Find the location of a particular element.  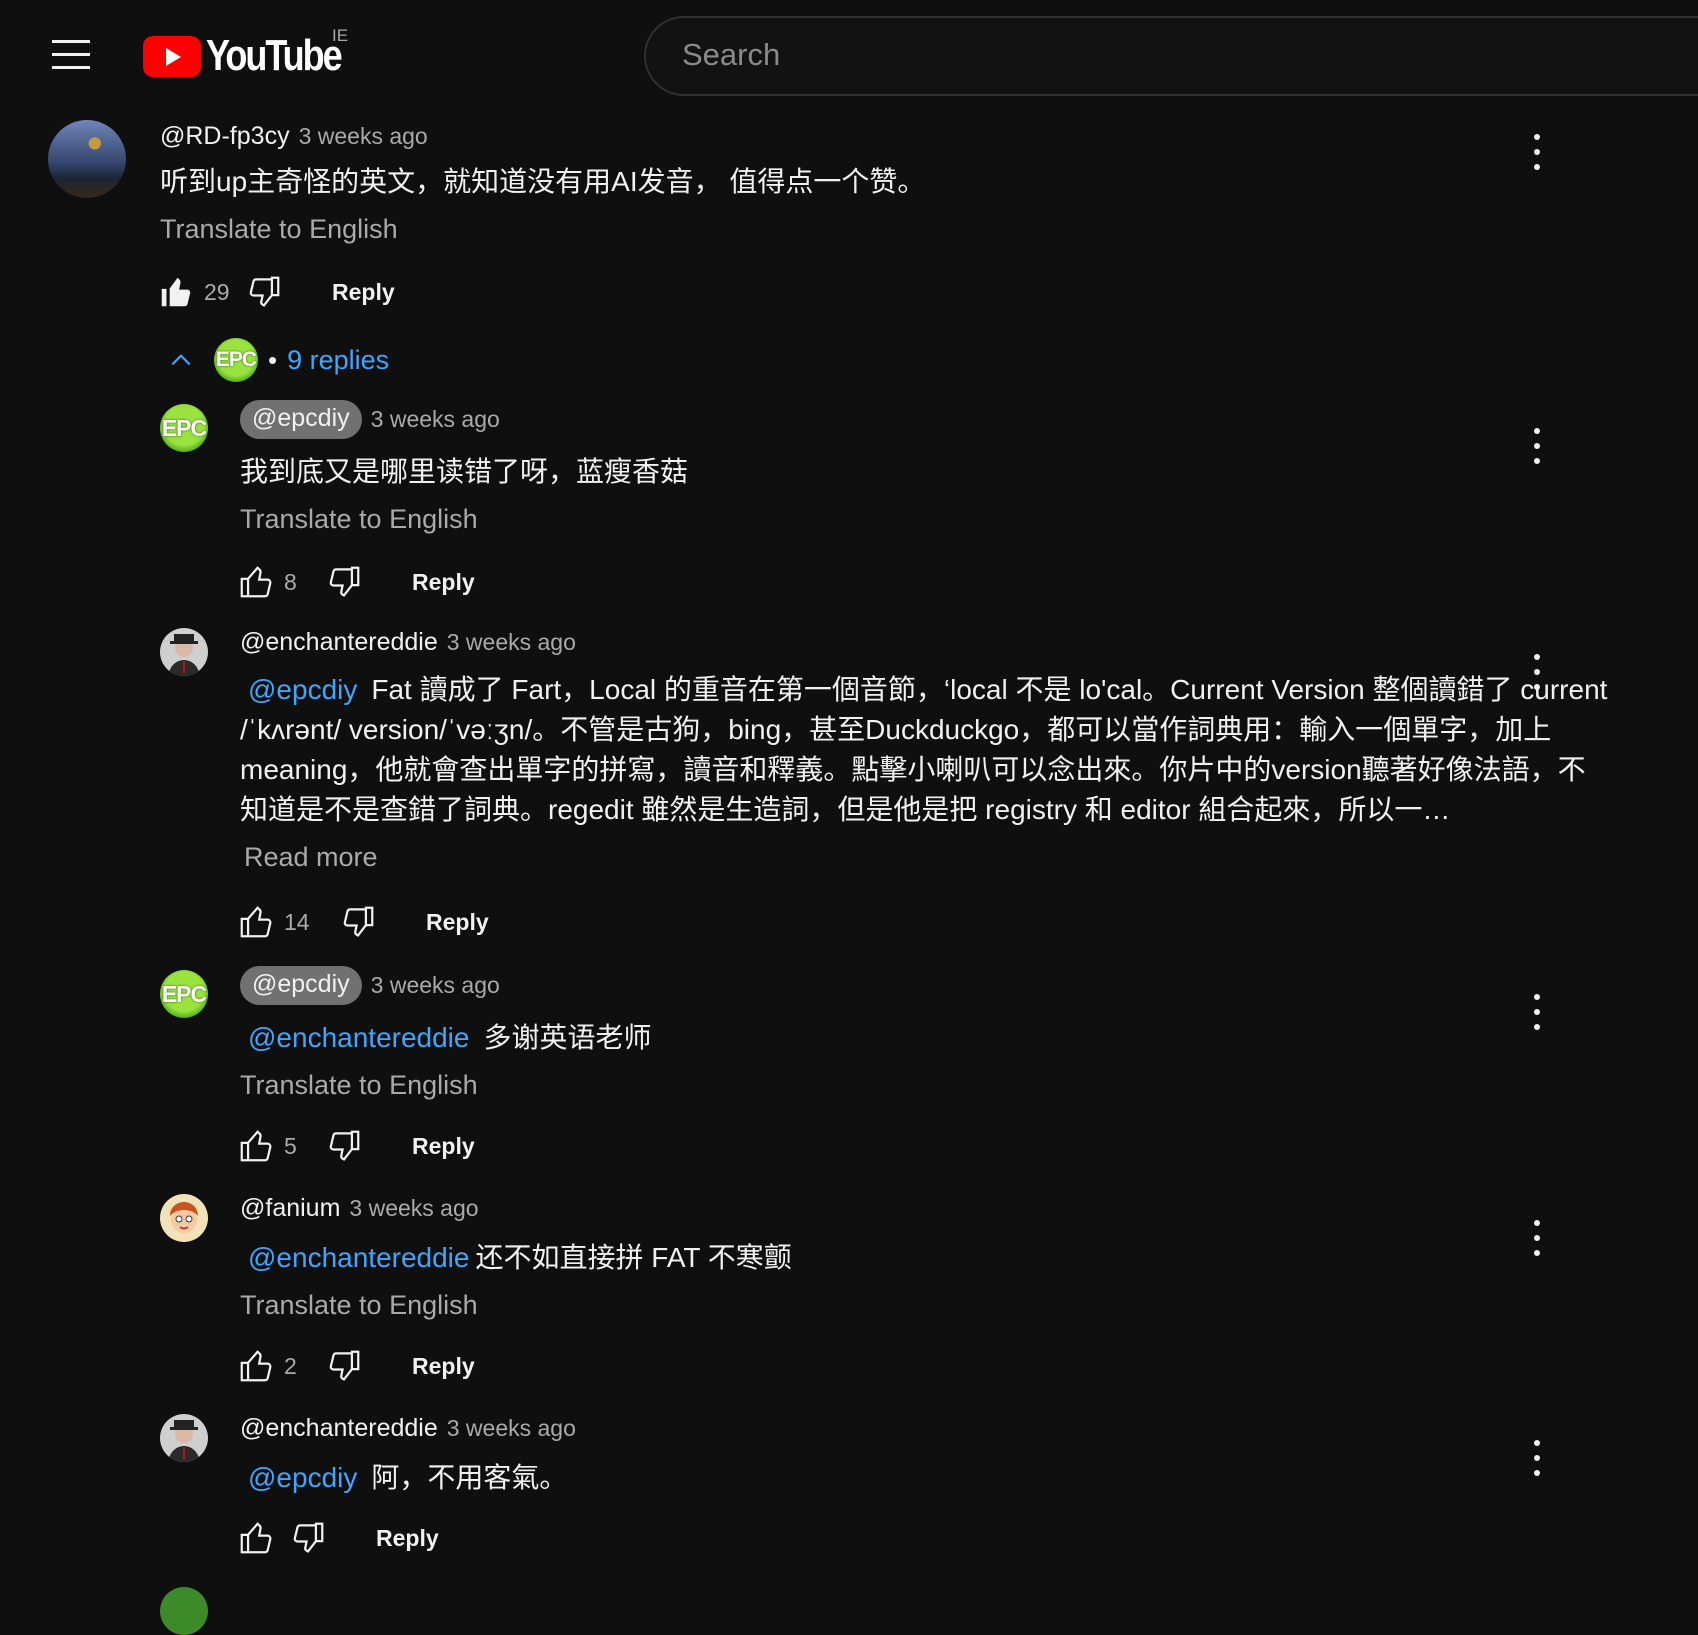

youtube-play-icon is located at coordinates (172, 56).